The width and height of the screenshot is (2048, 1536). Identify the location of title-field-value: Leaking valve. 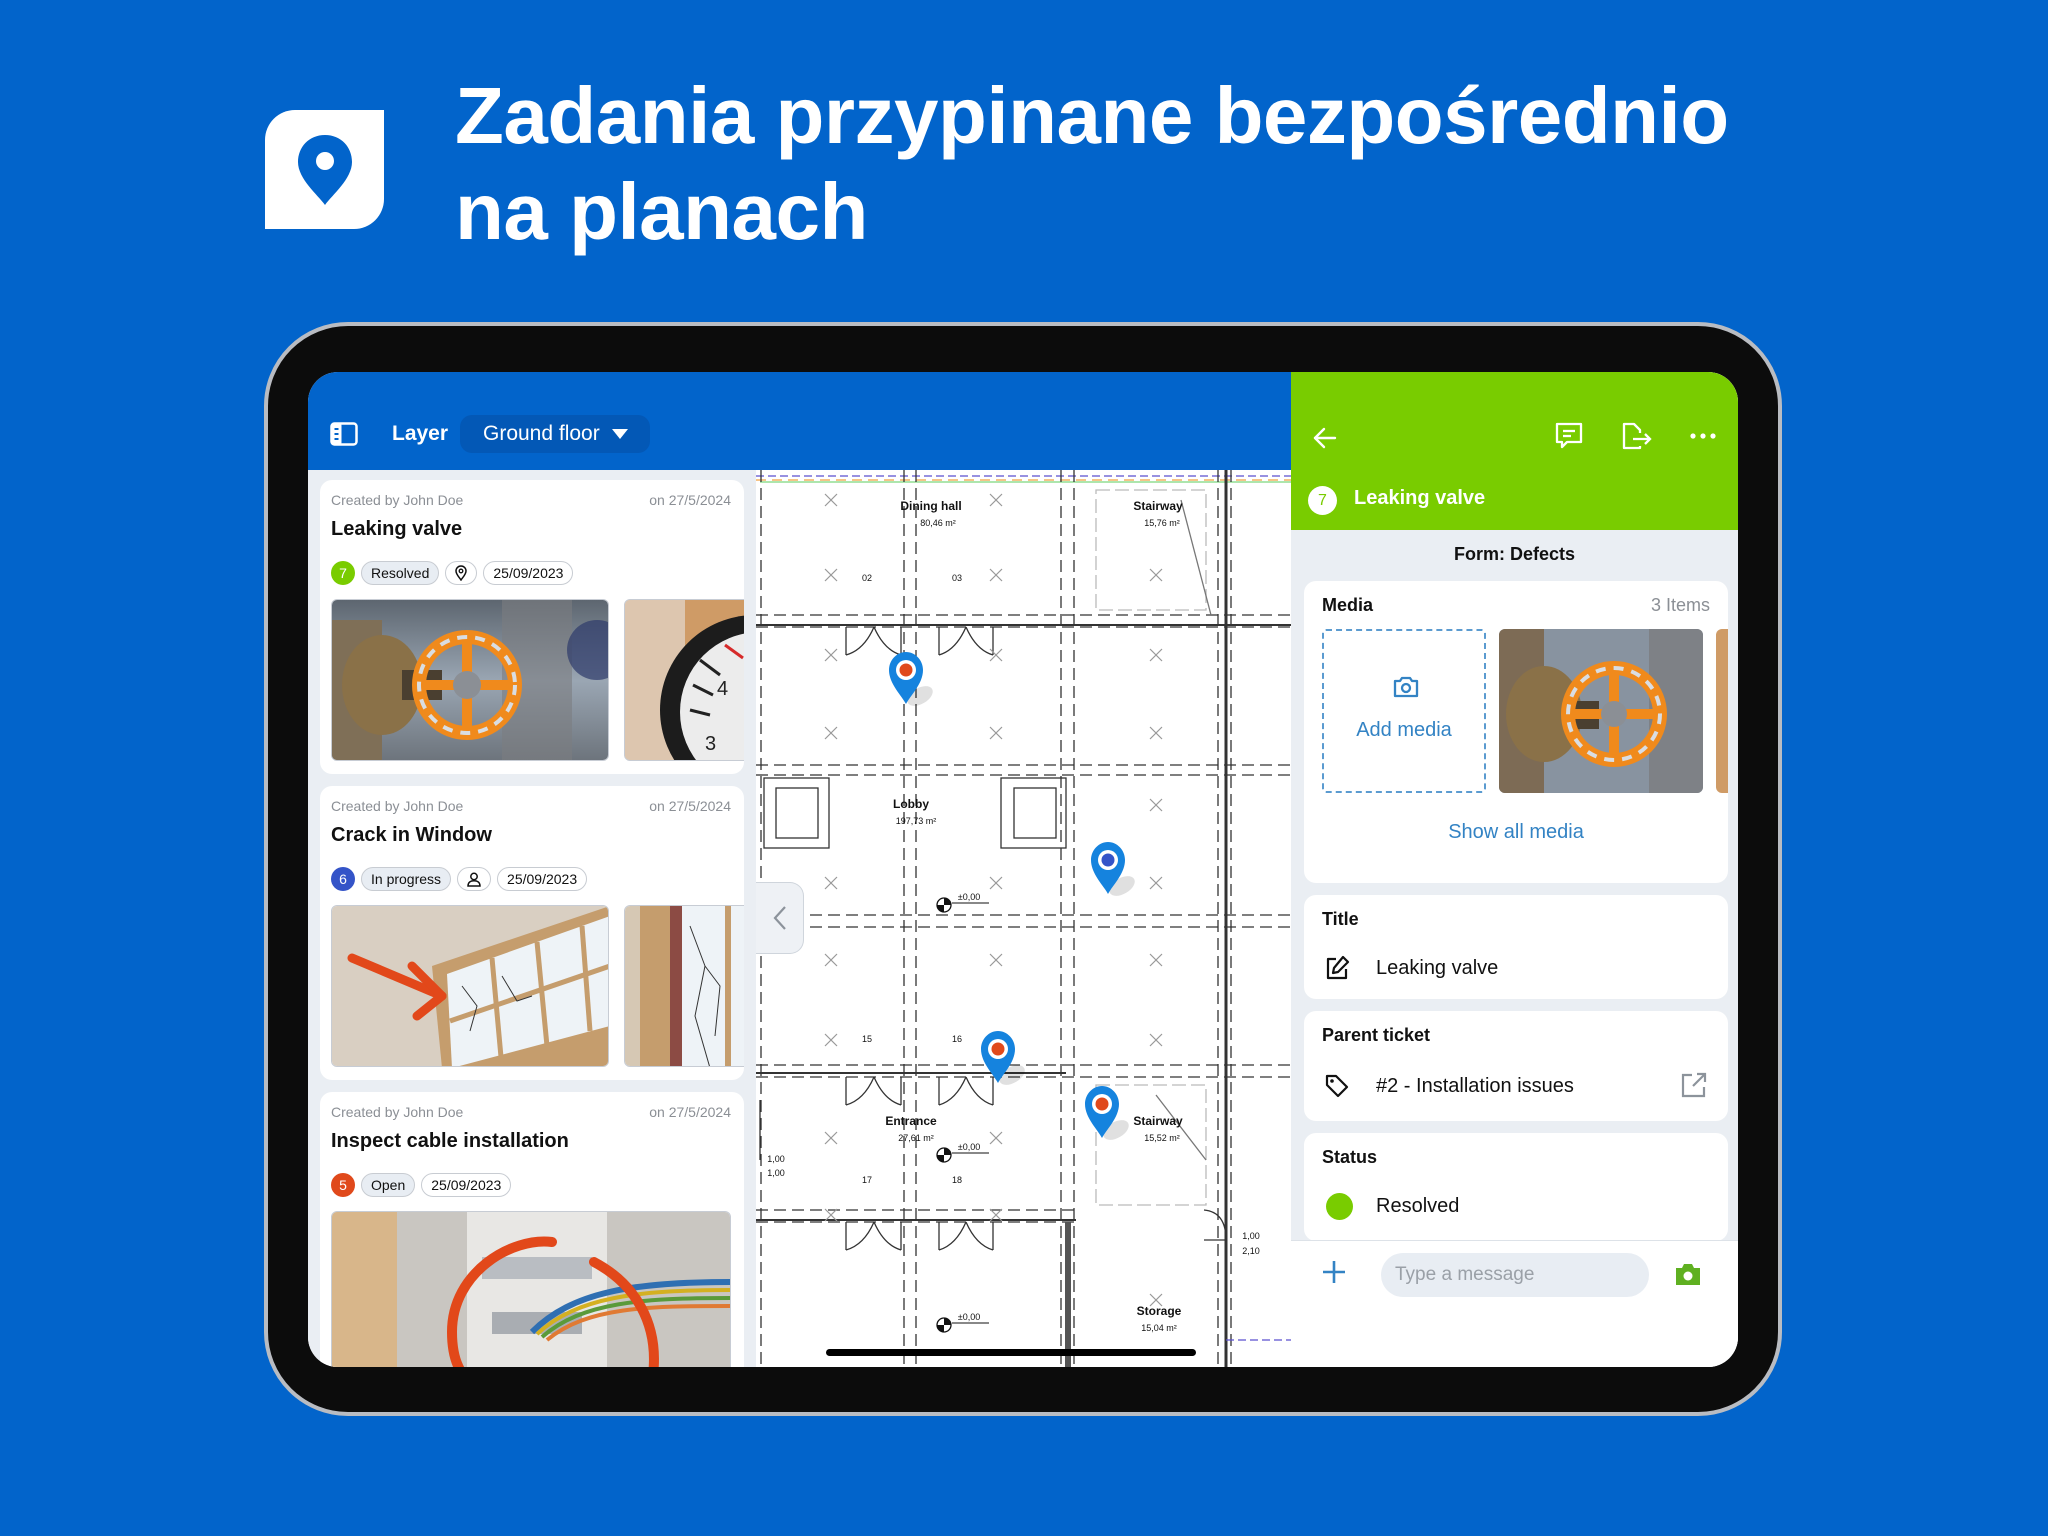
(1437, 968).